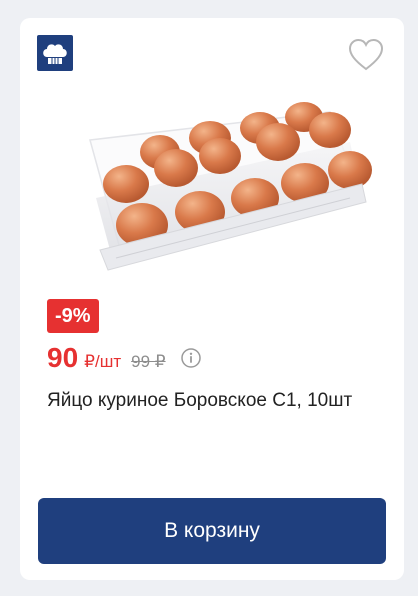 The image size is (418, 596). What do you see at coordinates (103, 361) in the screenshot?
I see `price-unit: ₽/шт` at bounding box center [103, 361].